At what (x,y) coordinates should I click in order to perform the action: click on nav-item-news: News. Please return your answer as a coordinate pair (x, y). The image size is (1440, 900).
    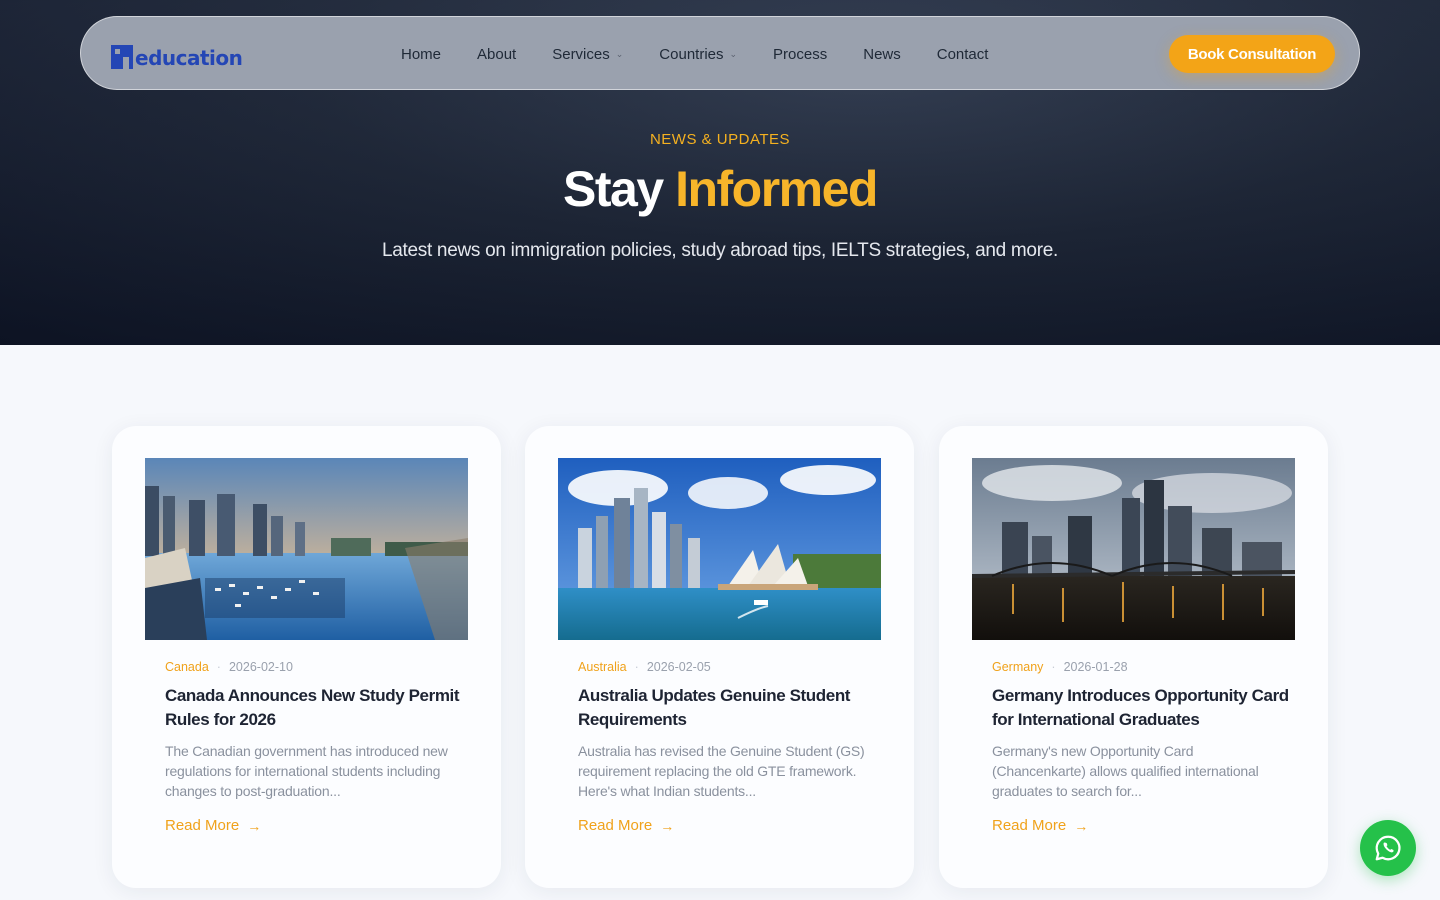
    Looking at the image, I should click on (882, 54).